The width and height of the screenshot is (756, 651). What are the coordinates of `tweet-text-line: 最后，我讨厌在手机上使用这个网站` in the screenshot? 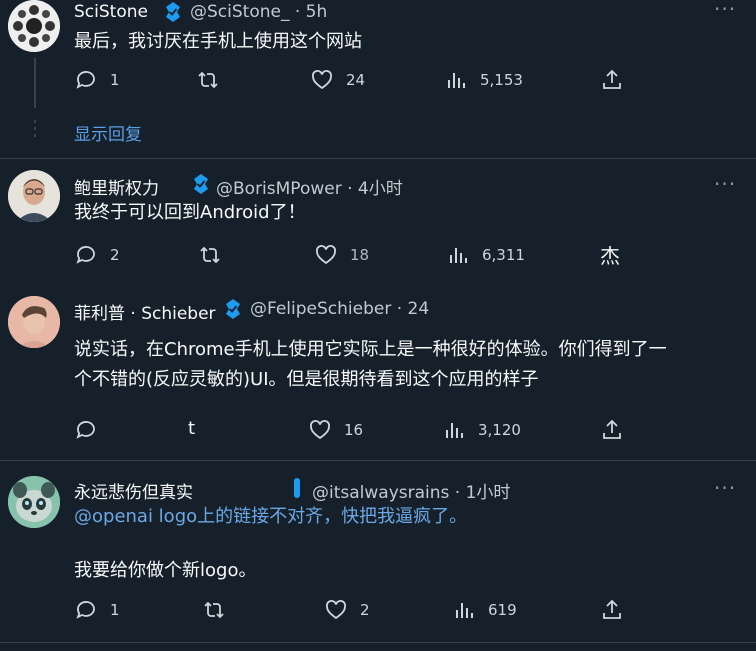 It's located at (218, 41).